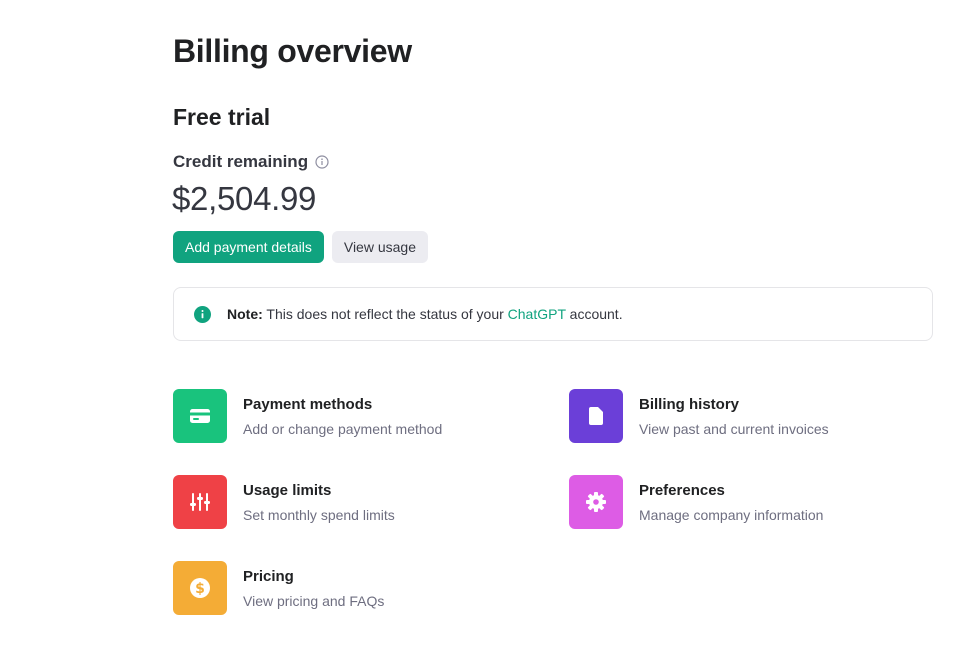  What do you see at coordinates (596, 502) in the screenshot?
I see `gear-icon` at bounding box center [596, 502].